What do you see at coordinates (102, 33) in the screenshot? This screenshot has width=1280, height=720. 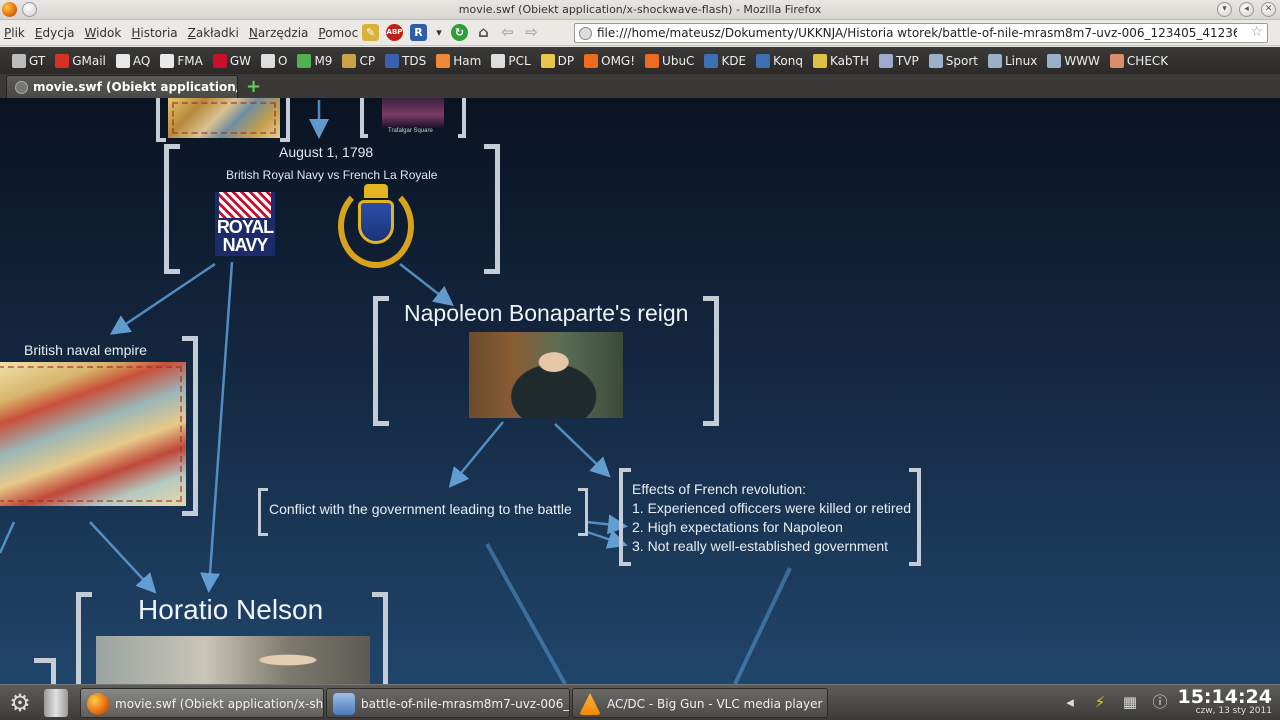 I see `menu-widok: Widok` at bounding box center [102, 33].